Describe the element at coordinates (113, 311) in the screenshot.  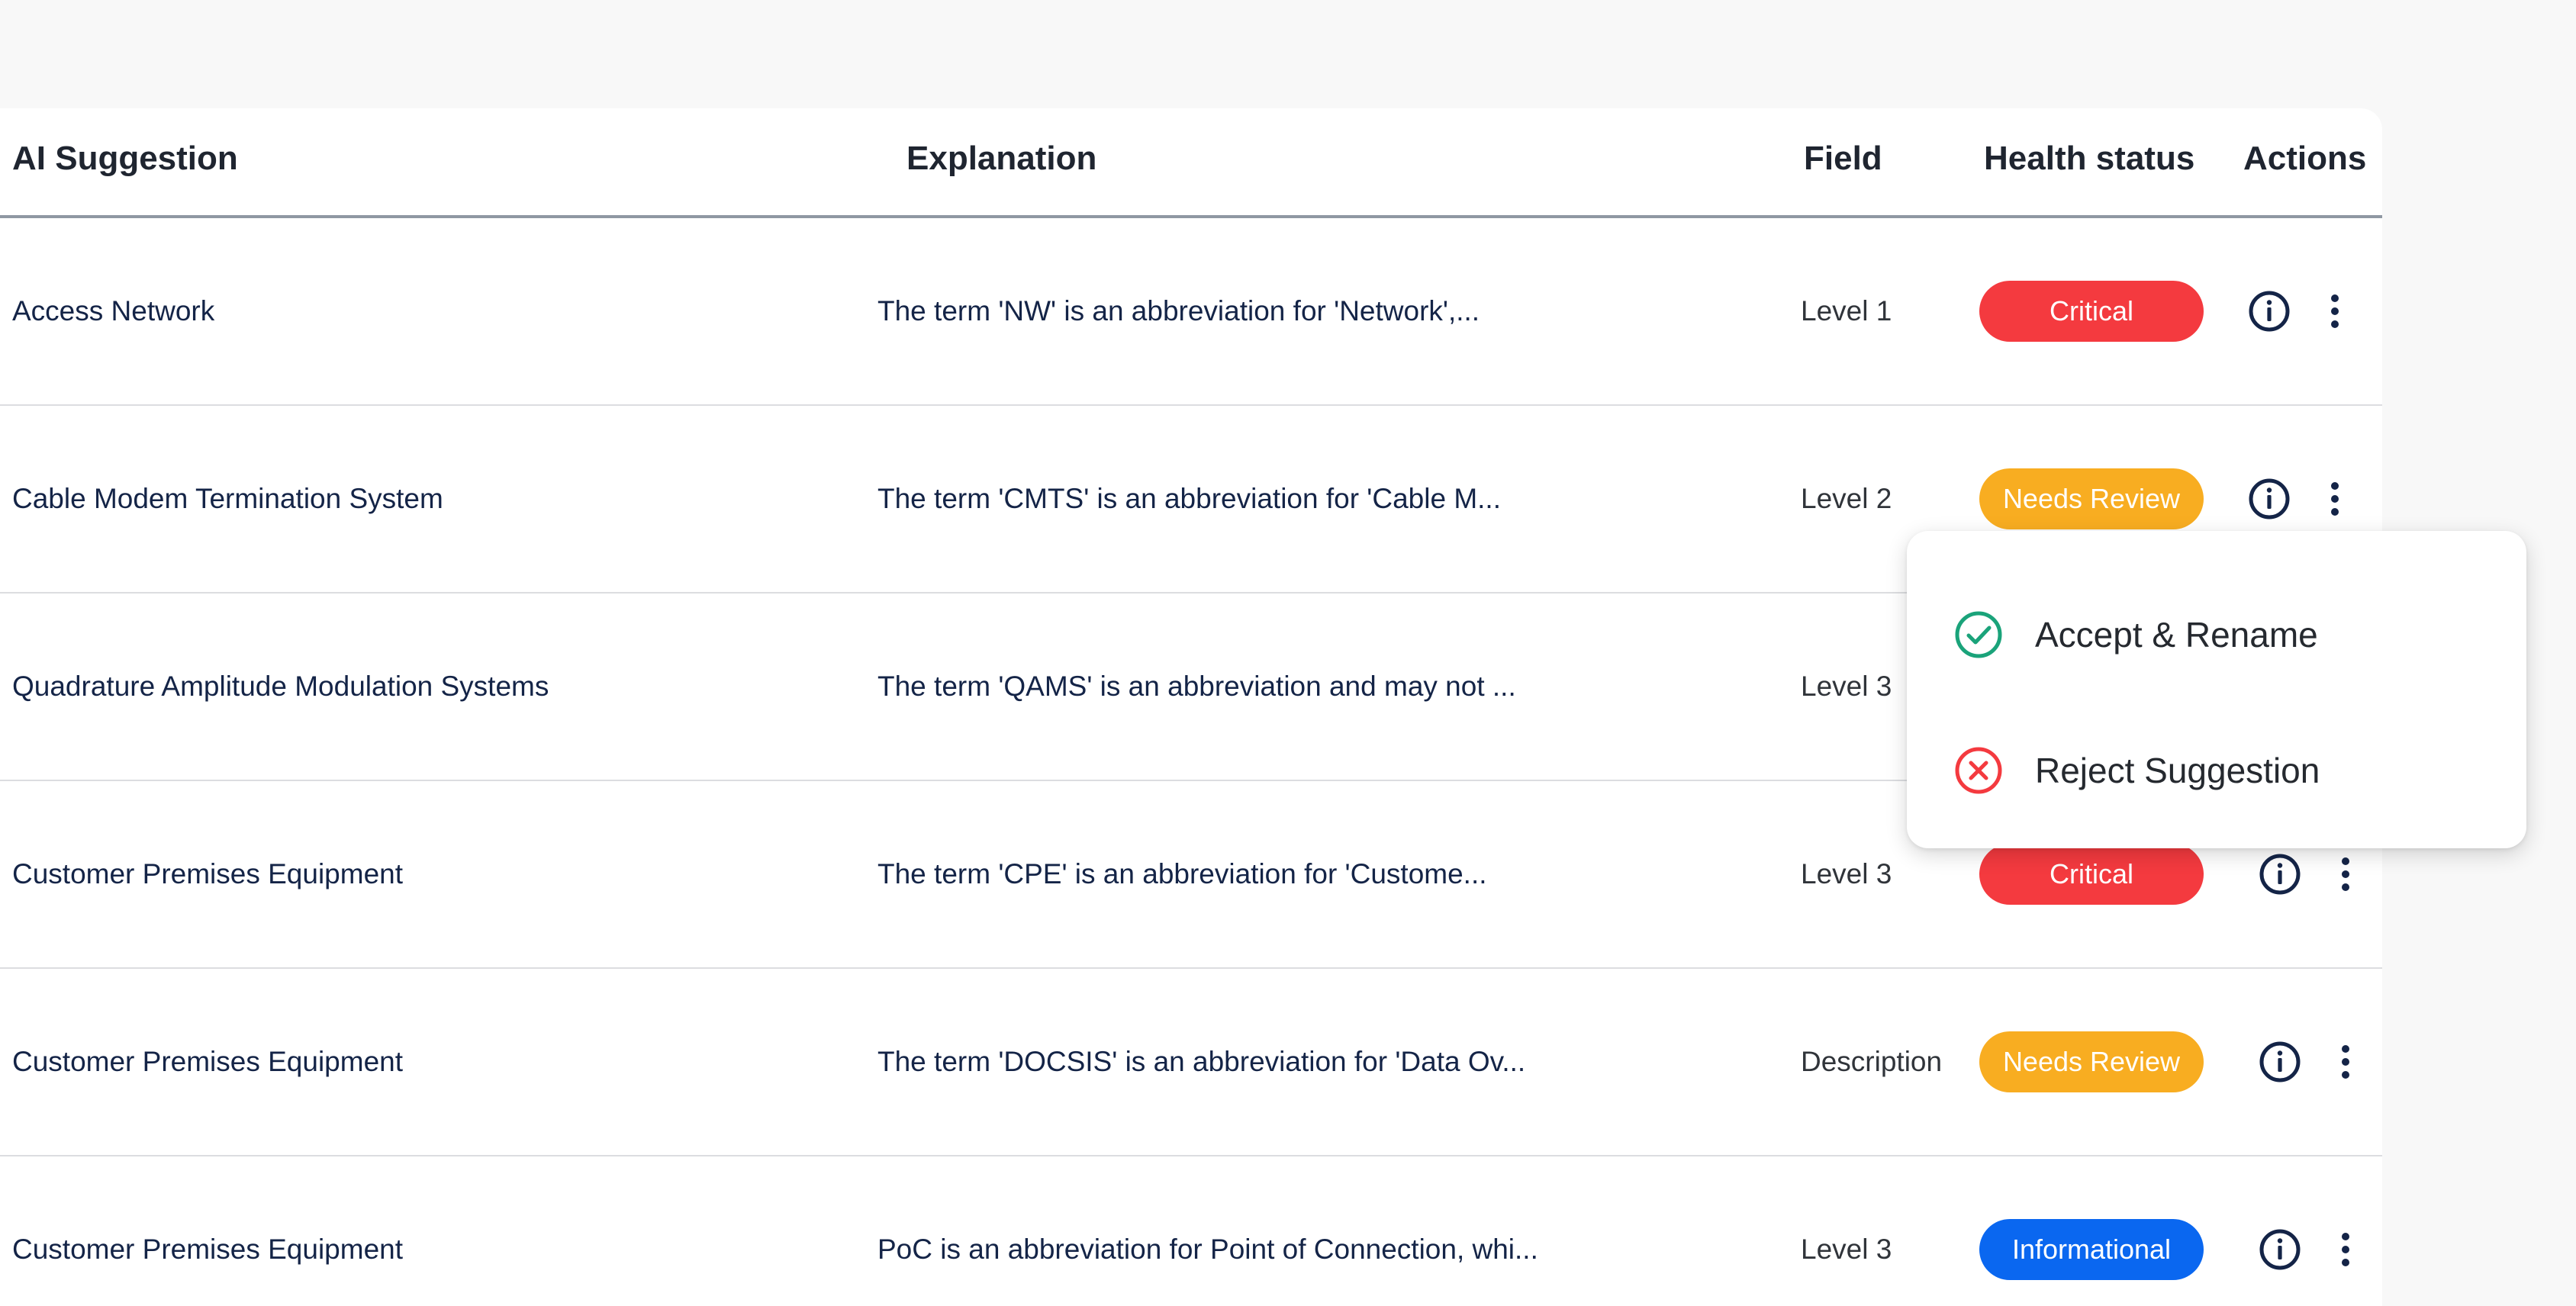
I see `suggestion-cell: Access Network` at that location.